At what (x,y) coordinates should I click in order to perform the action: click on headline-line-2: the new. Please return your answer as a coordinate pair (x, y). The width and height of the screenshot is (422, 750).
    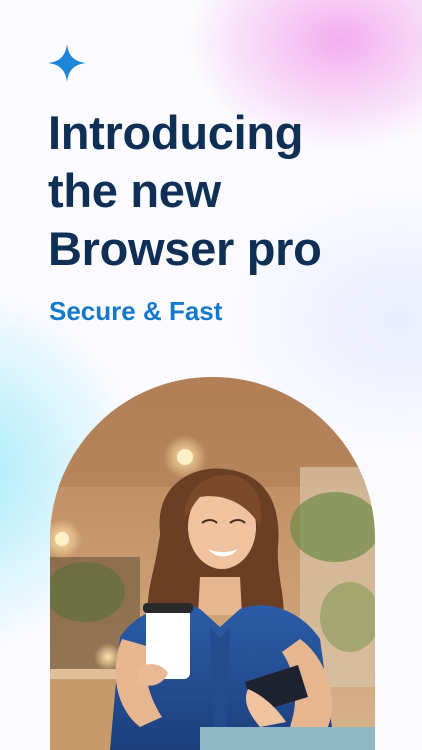
    Looking at the image, I should click on (134, 190).